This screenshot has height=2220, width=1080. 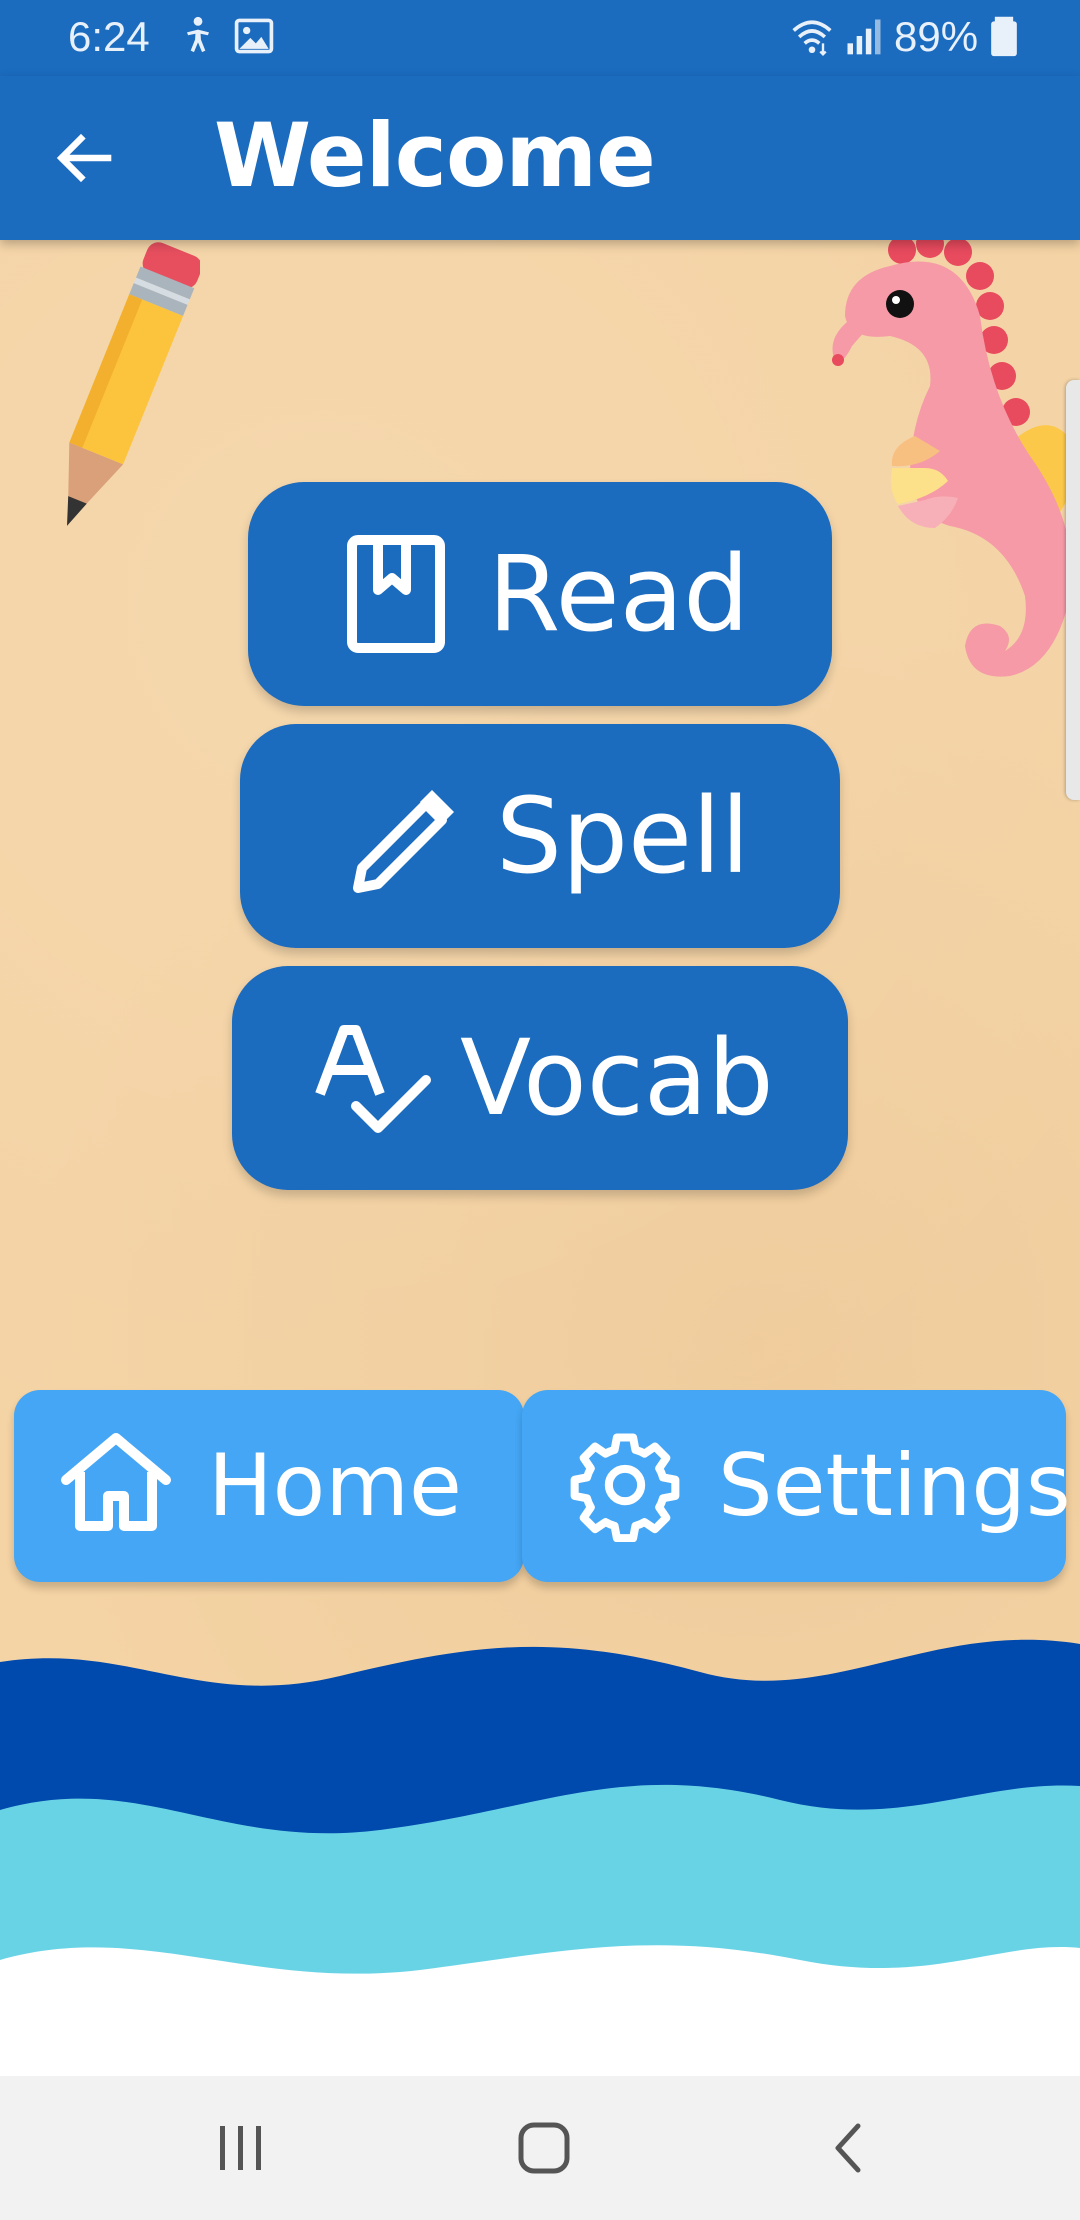 I want to click on home-circle-icon, so click(x=544, y=2148).